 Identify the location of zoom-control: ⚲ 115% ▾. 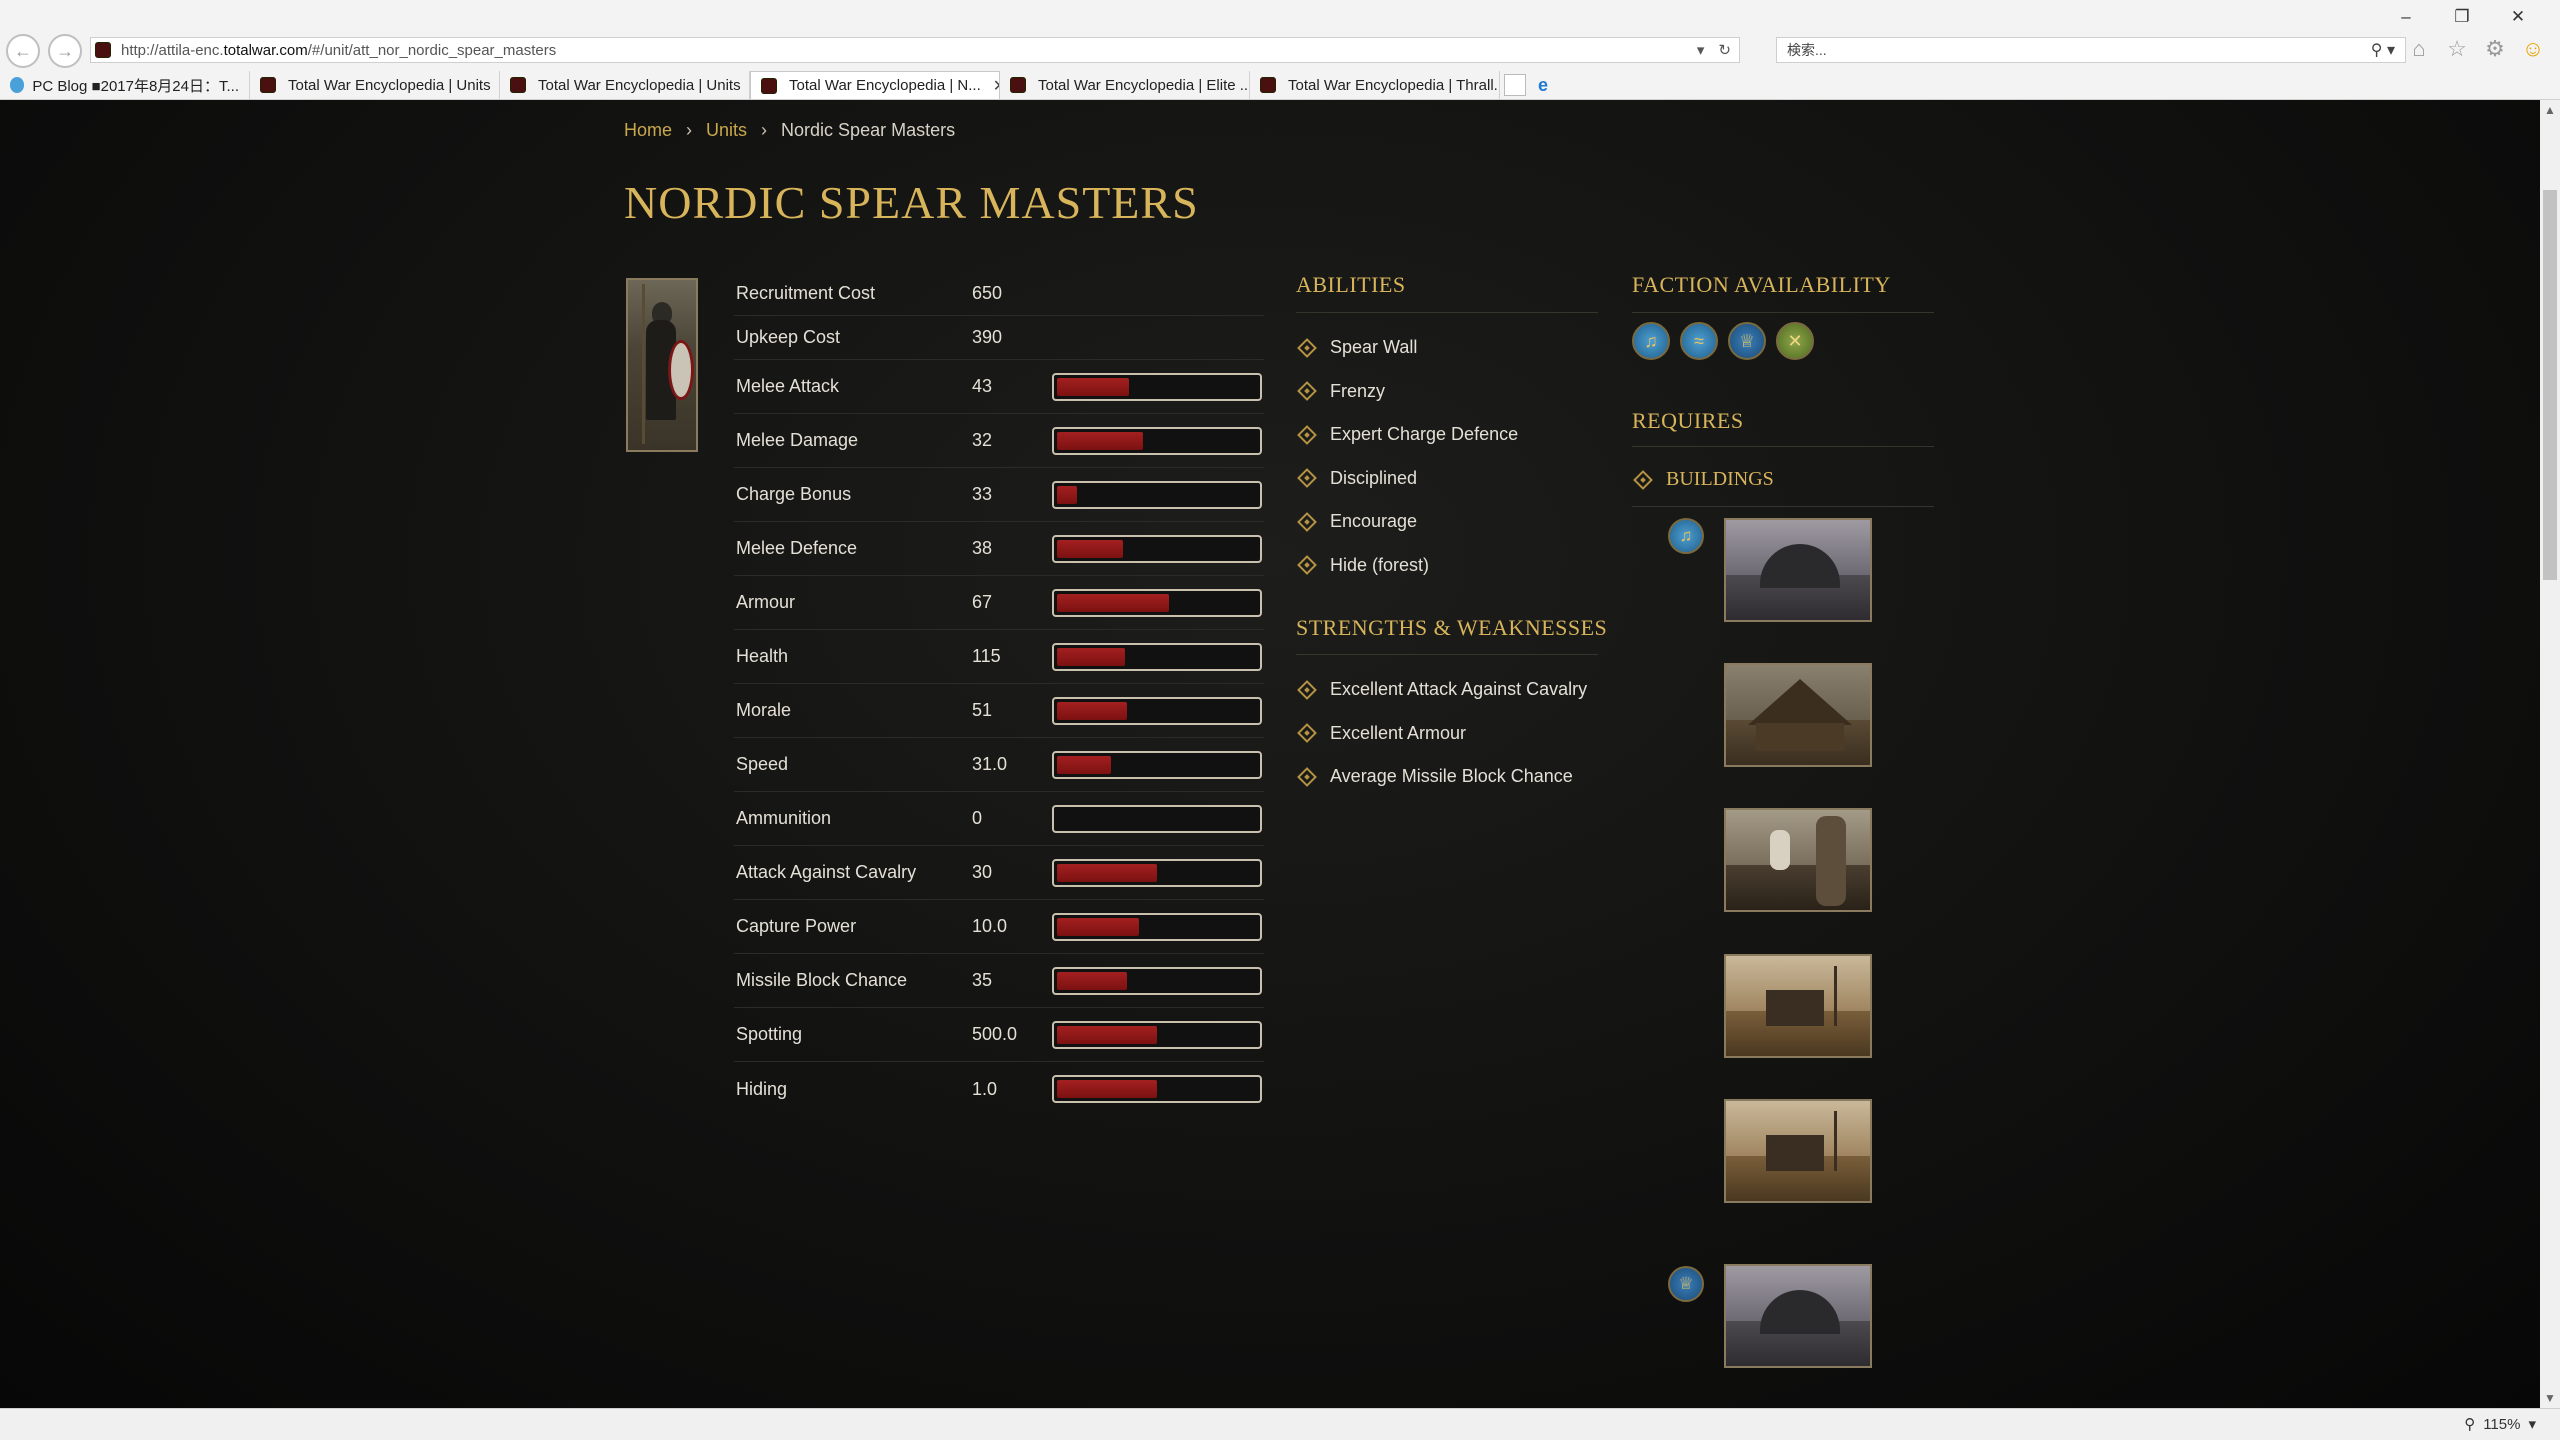
(2500, 1424).